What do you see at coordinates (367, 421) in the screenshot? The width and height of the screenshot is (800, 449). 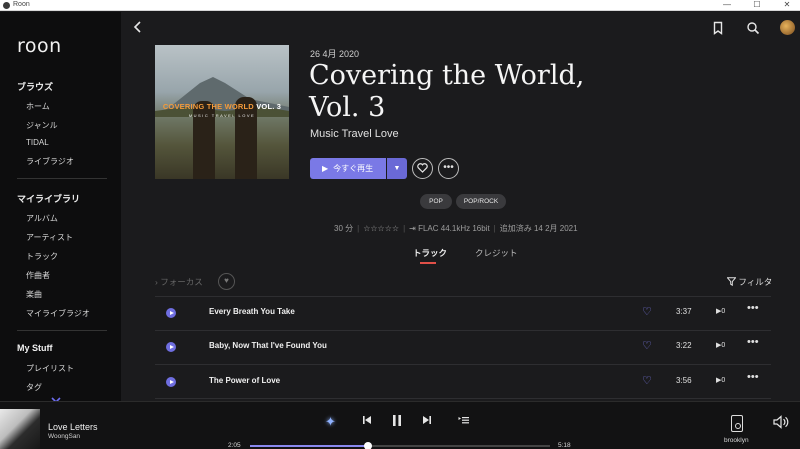 I see `previous-track-icon` at bounding box center [367, 421].